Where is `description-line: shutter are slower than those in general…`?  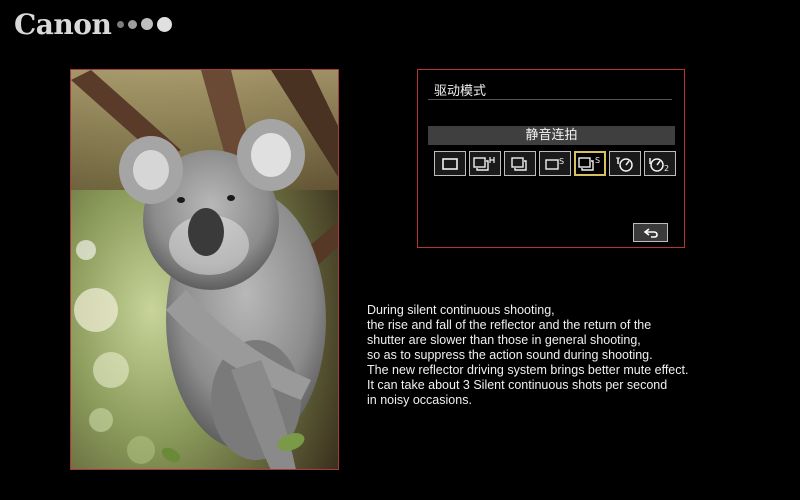
description-line: shutter are slower than those in general… is located at coordinates (504, 340).